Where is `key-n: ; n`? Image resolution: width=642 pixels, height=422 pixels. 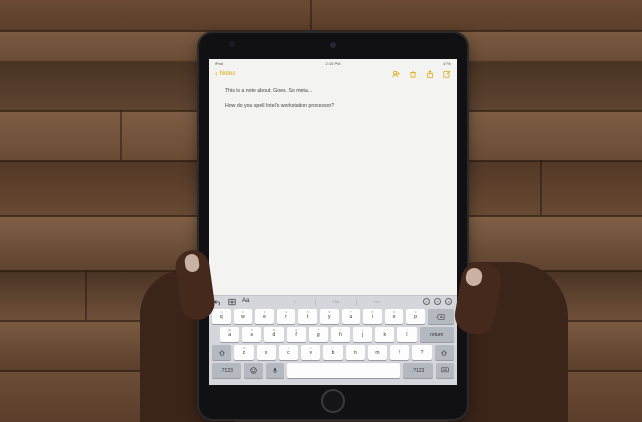
key-n: ; n is located at coordinates (355, 352).